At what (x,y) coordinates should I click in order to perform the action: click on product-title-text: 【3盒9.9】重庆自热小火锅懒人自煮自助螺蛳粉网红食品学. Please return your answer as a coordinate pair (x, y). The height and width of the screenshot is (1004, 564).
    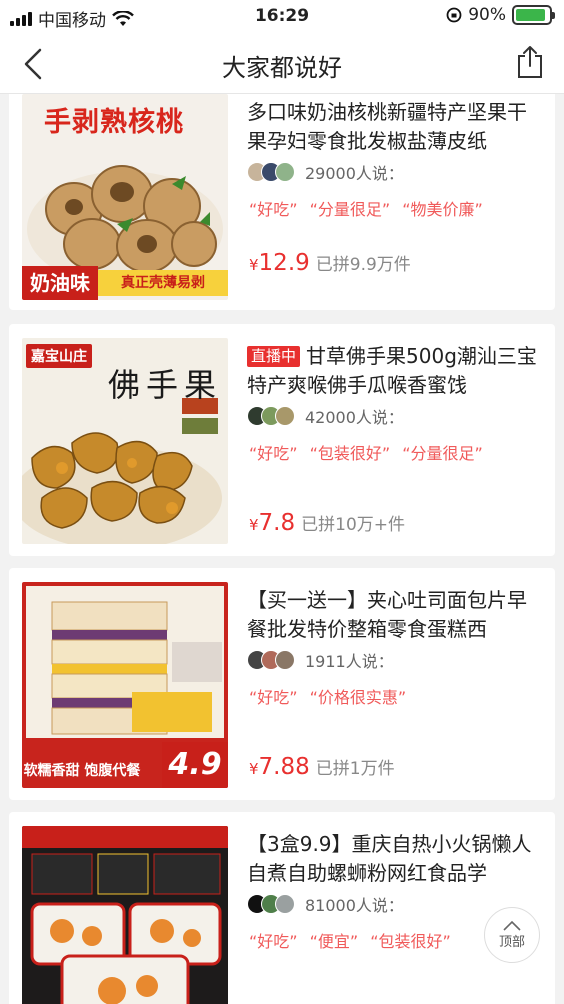
    Looking at the image, I should click on (389, 858).